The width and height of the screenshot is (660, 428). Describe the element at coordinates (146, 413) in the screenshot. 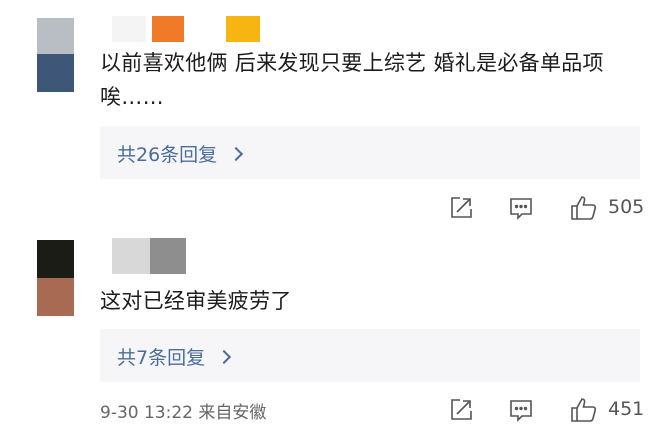

I see `timestamp: 9-30 13:22` at that location.